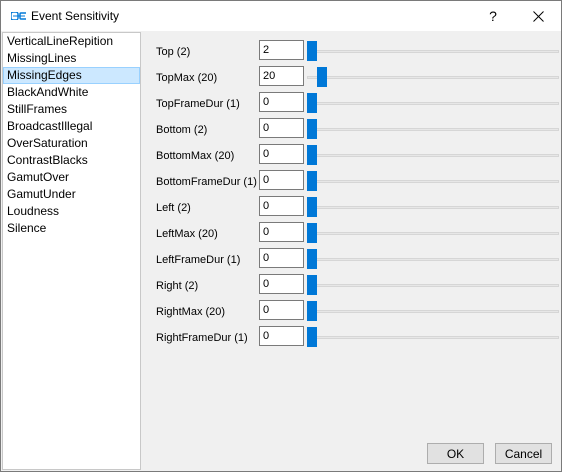 The height and width of the screenshot is (472, 562). I want to click on parameter-row: Bottom (2) 0, so click(351, 131).